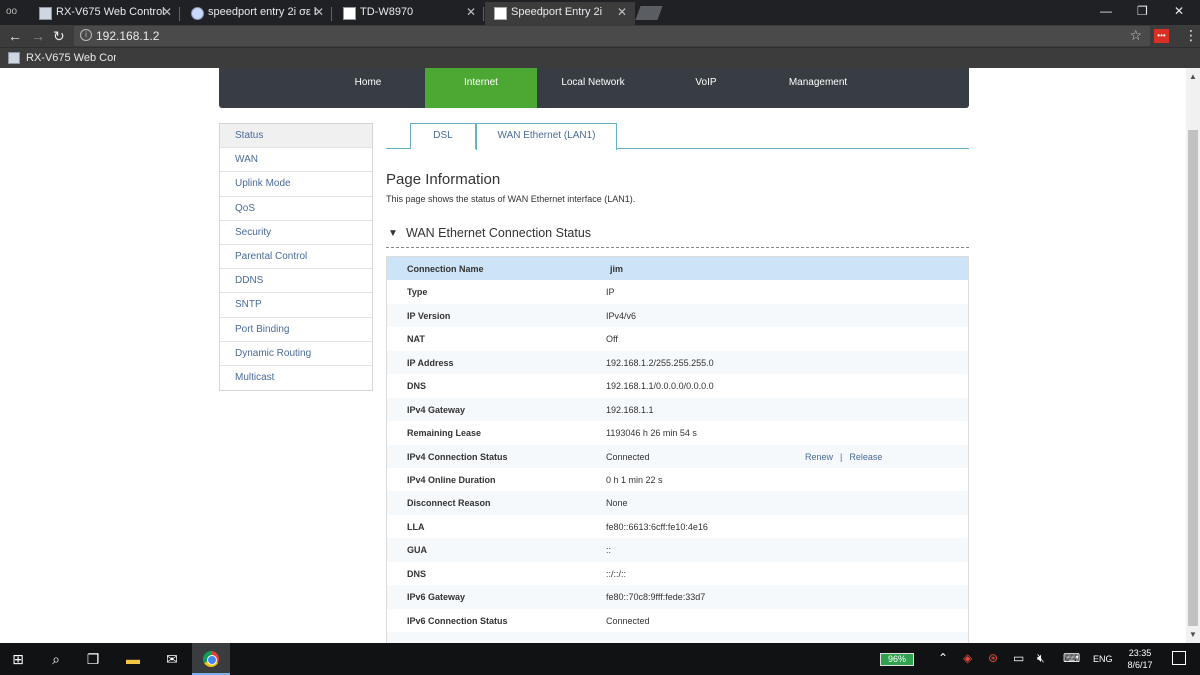  What do you see at coordinates (296, 305) in the screenshot?
I see `sidebar-item-sntp: SNTP` at bounding box center [296, 305].